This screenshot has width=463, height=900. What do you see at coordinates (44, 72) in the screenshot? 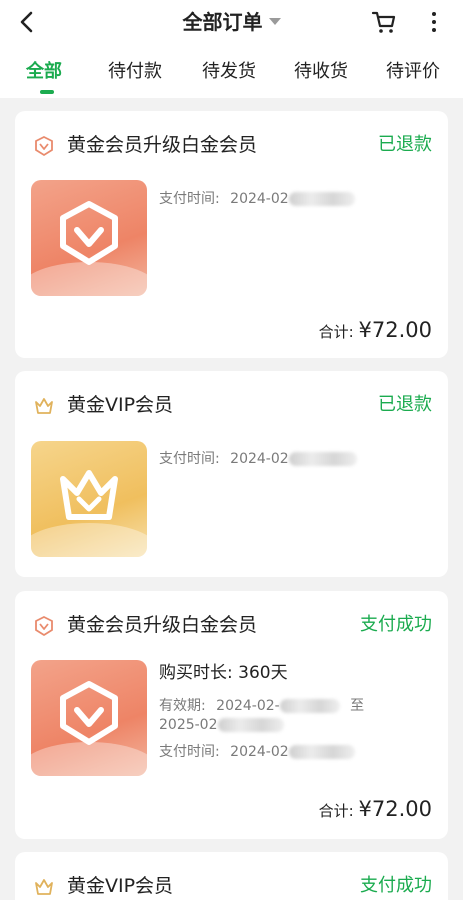
I see `tab-all: 全部` at bounding box center [44, 72].